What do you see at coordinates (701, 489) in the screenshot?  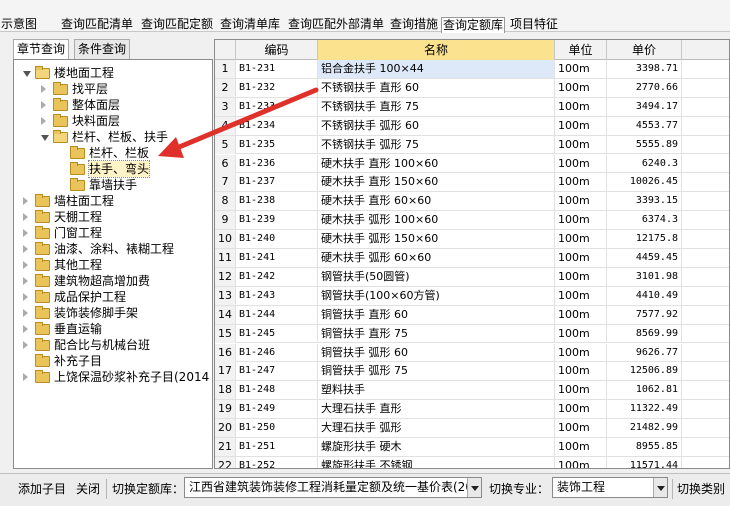 I see `switch-category-button: 切换类别` at bounding box center [701, 489].